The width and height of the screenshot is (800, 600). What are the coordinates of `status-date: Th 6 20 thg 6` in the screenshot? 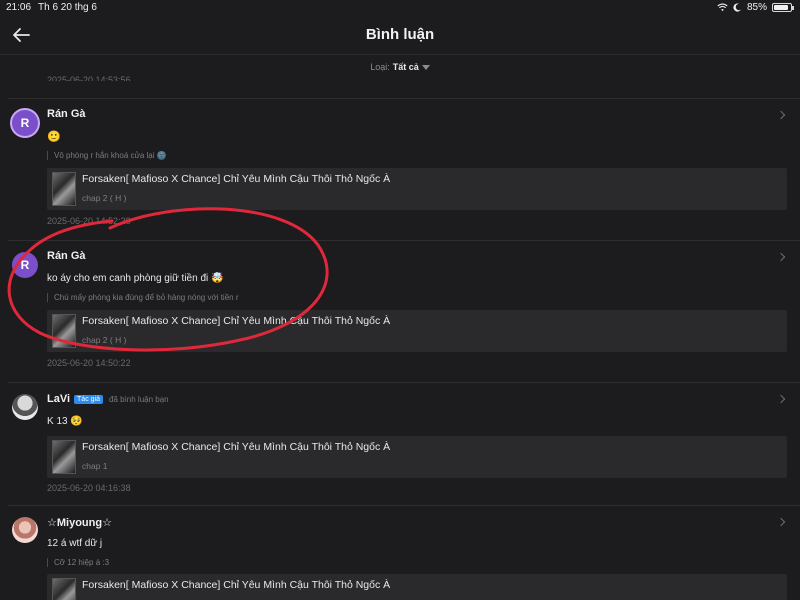 It's located at (67, 7).